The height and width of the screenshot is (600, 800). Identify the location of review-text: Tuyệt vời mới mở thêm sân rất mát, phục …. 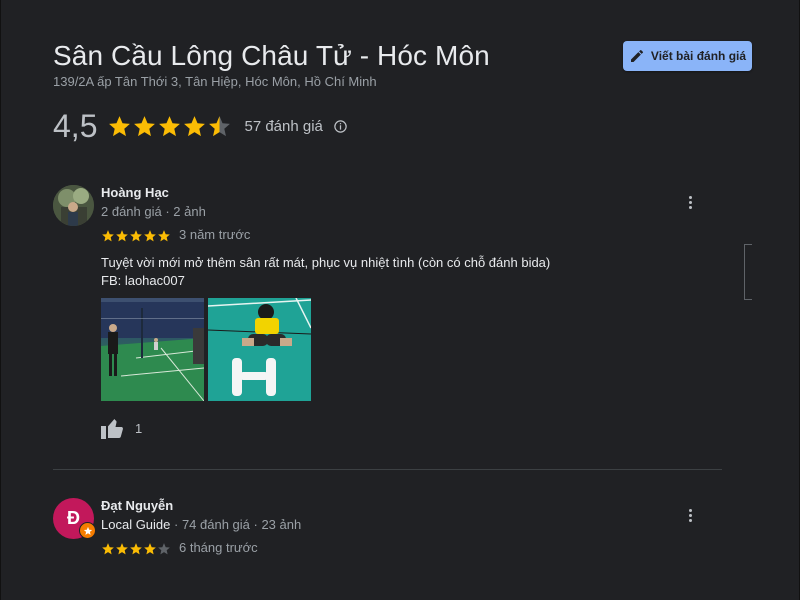
(325, 272).